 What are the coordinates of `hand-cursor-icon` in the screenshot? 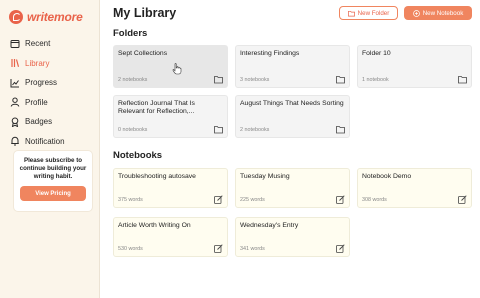 It's located at (177, 69).